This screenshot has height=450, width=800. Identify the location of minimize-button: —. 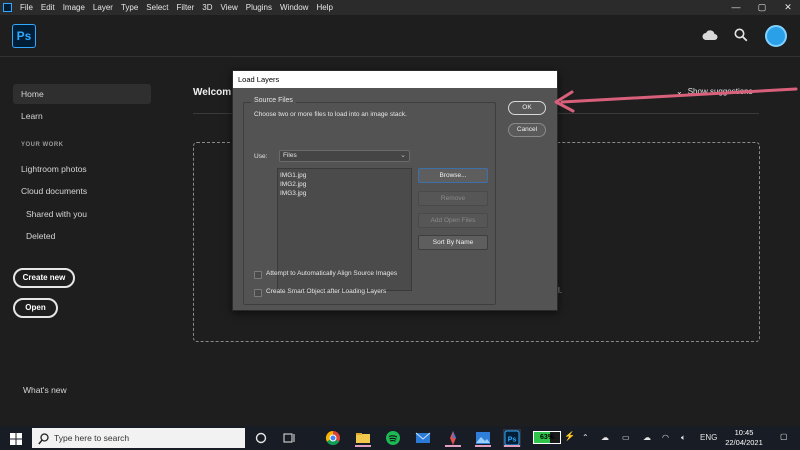
(736, 7).